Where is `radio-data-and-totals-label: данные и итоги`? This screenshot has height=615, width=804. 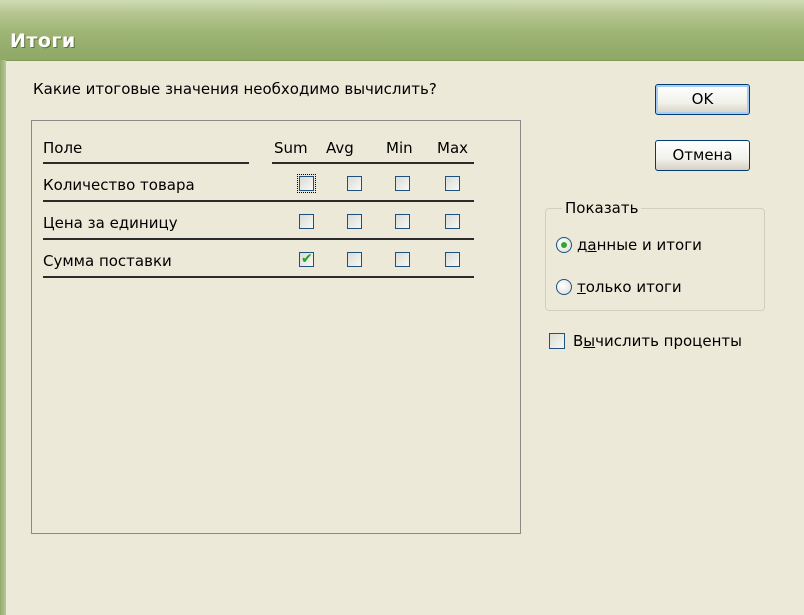 radio-data-and-totals-label: данные и итоги is located at coordinates (639, 245).